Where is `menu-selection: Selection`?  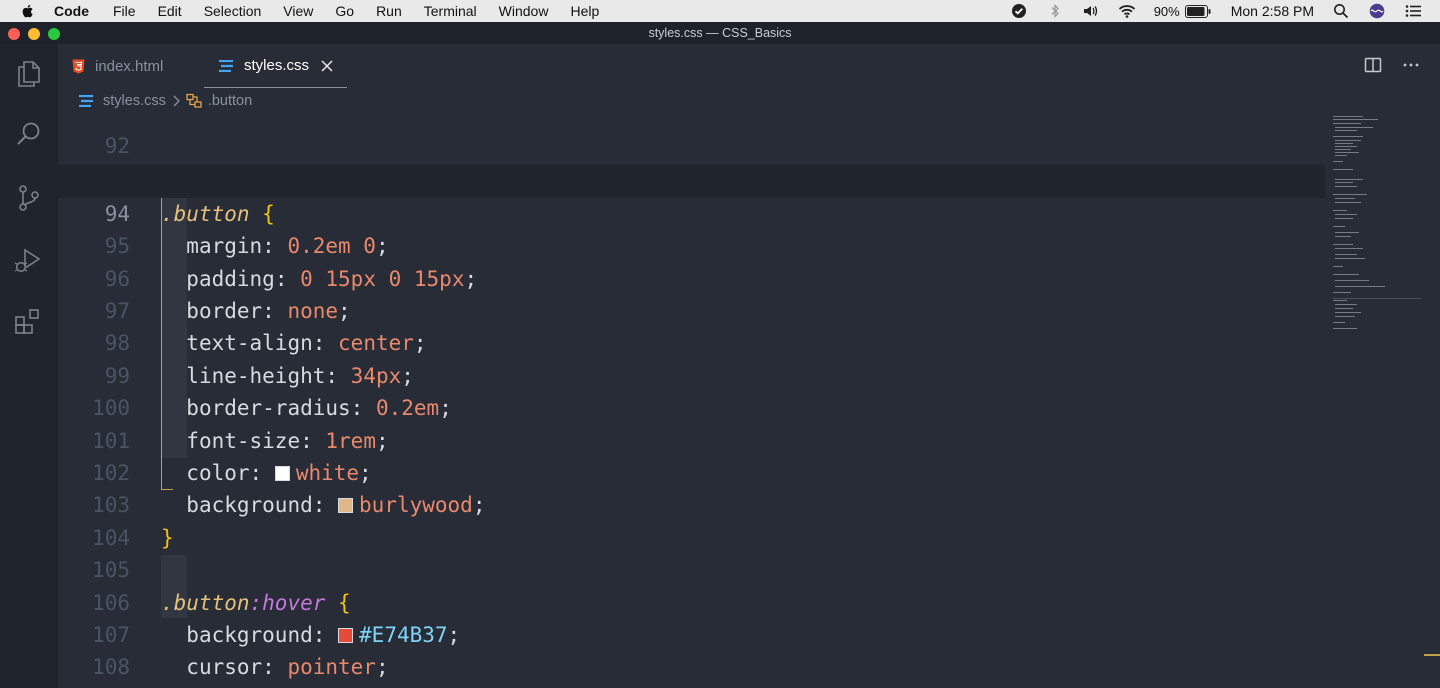 menu-selection: Selection is located at coordinates (233, 11).